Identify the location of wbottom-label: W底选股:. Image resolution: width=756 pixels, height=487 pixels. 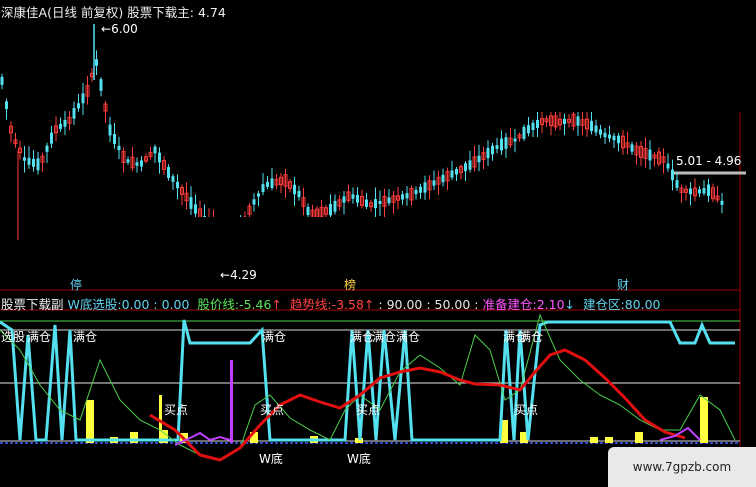
(94, 304).